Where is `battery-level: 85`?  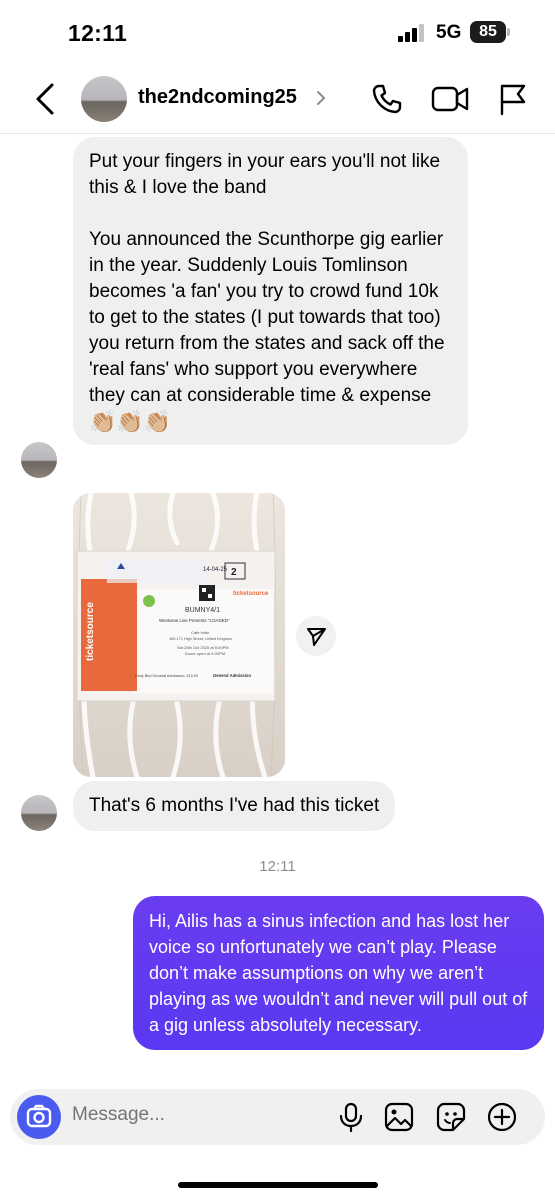 battery-level: 85 is located at coordinates (488, 32).